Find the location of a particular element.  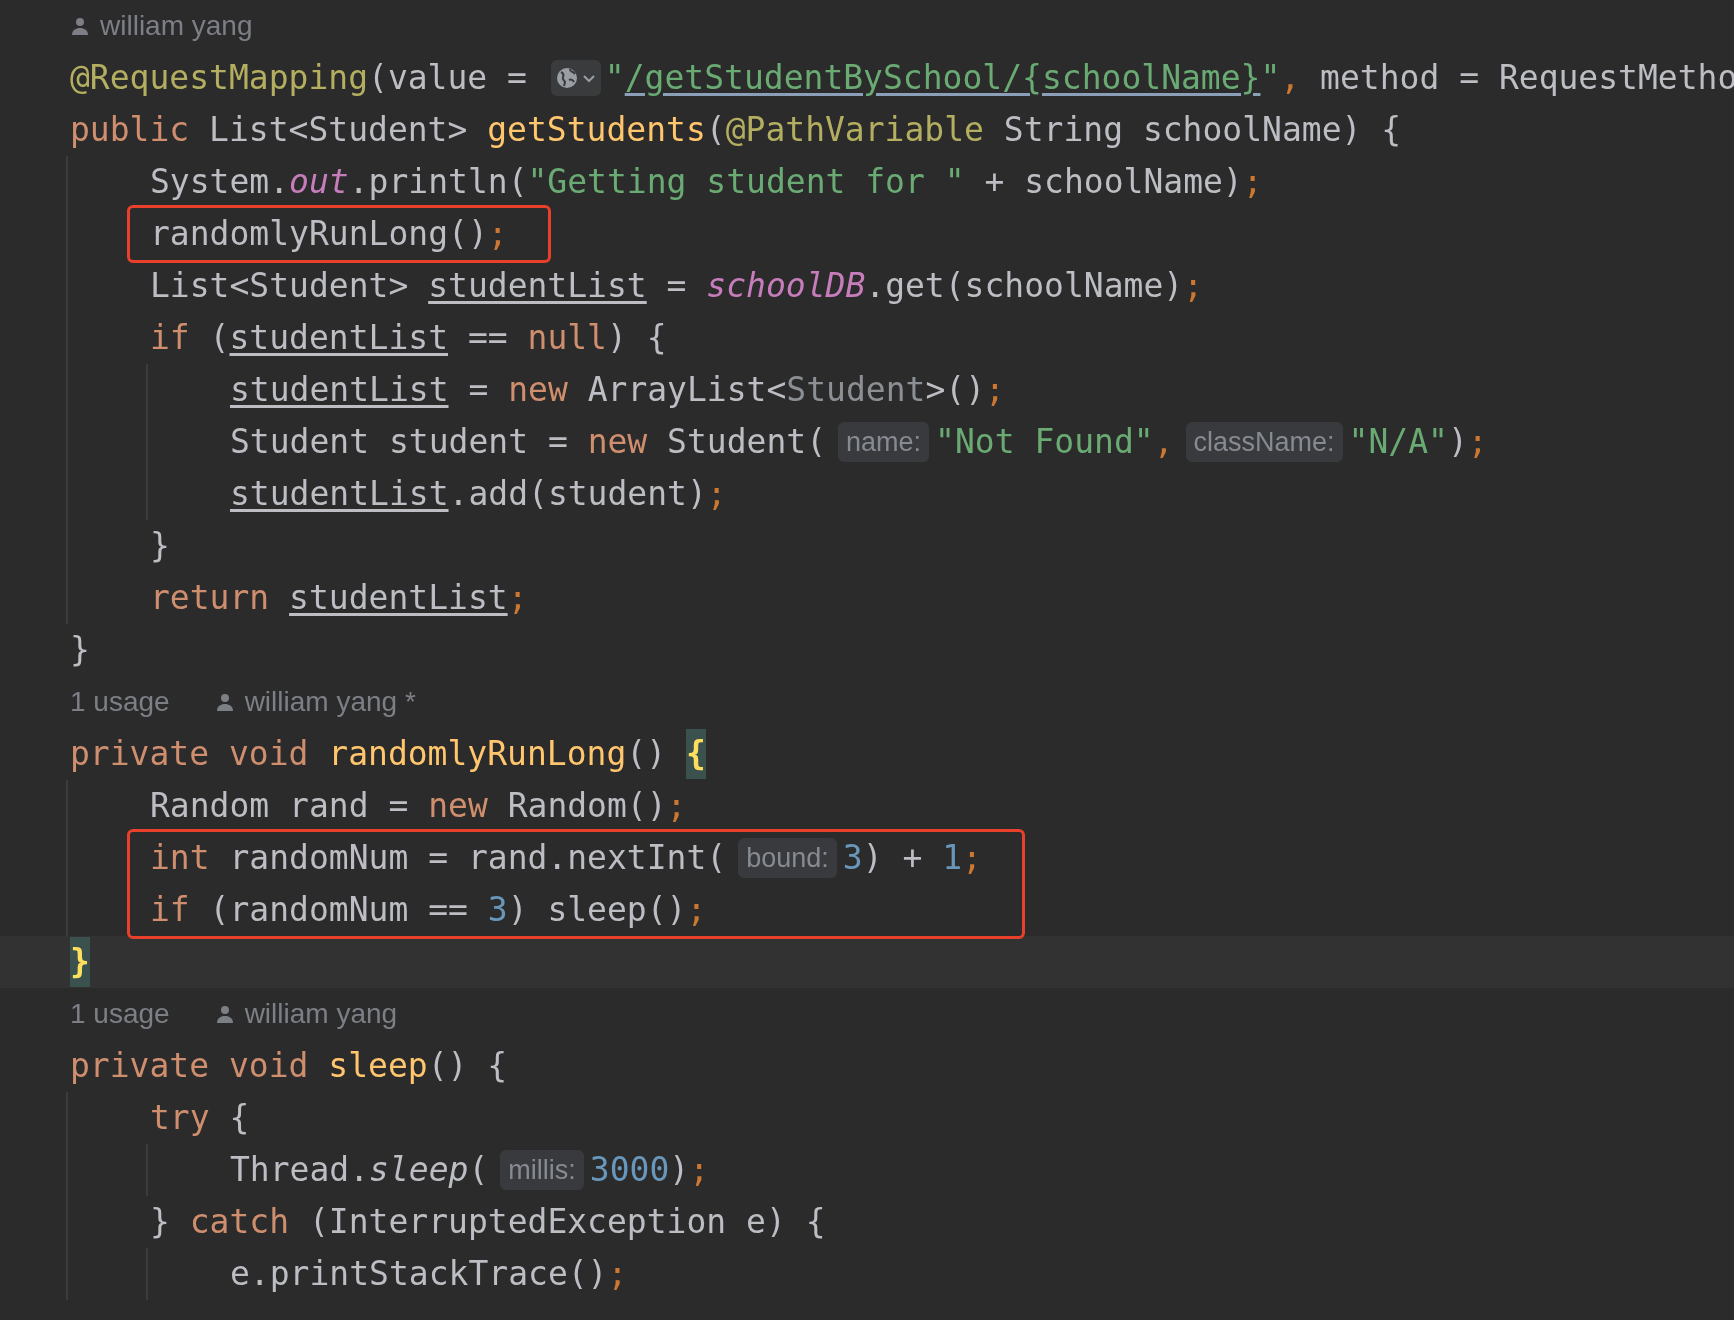

code-text: try { is located at coordinates (200, 1118).